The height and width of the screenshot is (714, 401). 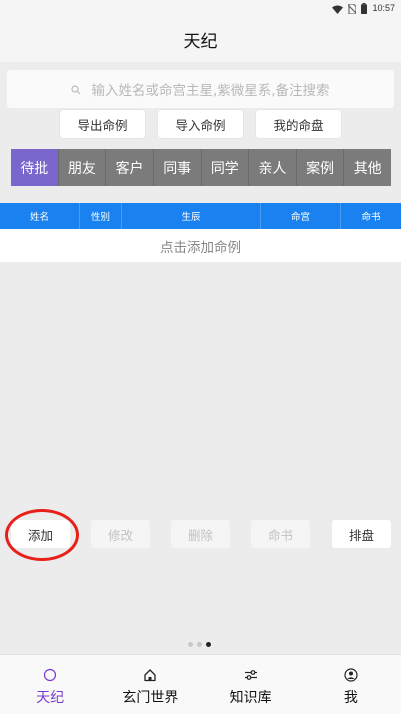 I want to click on tab-cases: 案例, so click(x=321, y=167).